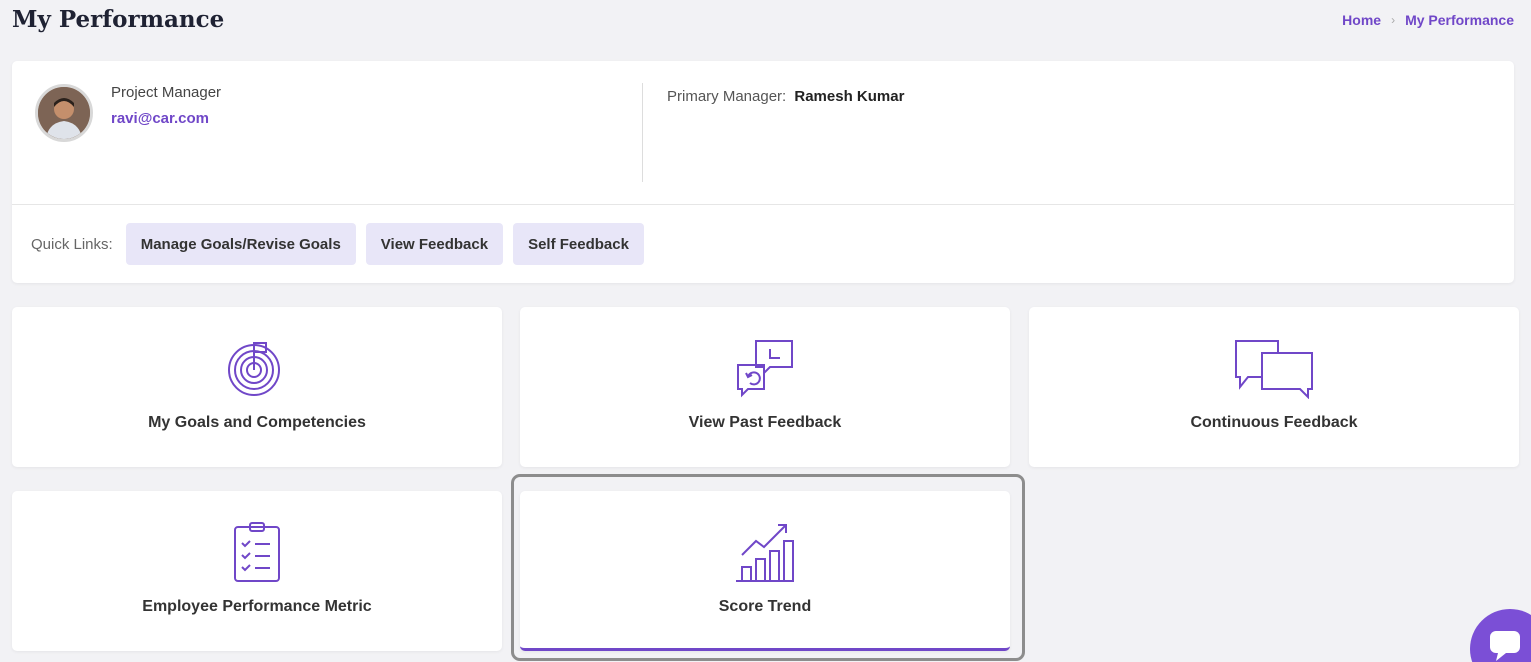  Describe the element at coordinates (849, 96) in the screenshot. I see `primary-manager-name: Ramesh Kumar` at that location.